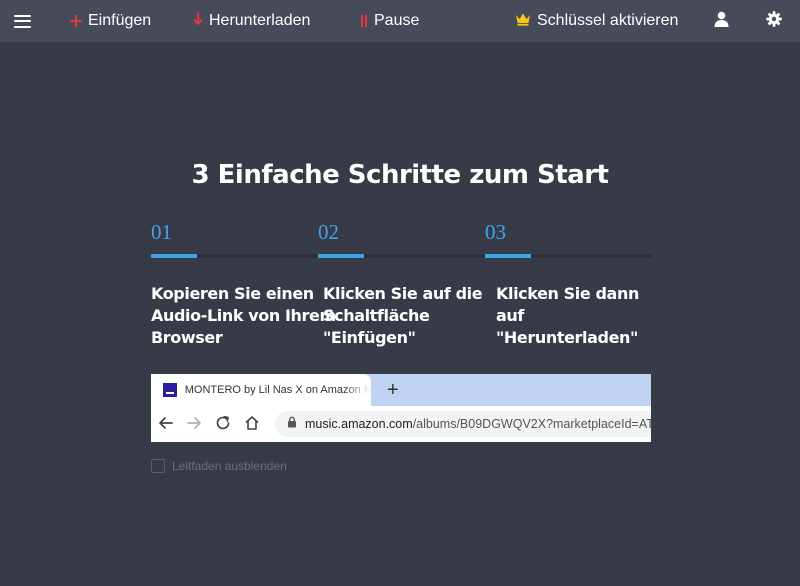 Image resolution: width=800 pixels, height=586 pixels. What do you see at coordinates (198, 21) in the screenshot?
I see `arrow-down-icon` at bounding box center [198, 21].